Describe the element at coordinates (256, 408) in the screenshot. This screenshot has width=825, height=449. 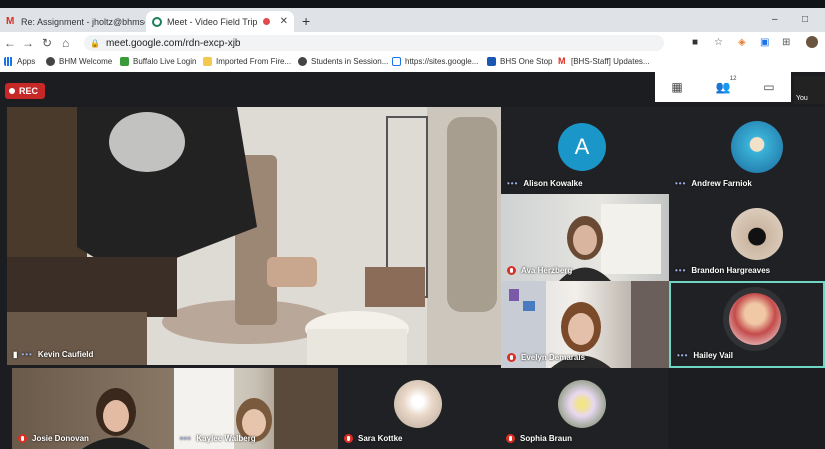
I see `participant-tile: ••• Kaylee Walberg` at that location.